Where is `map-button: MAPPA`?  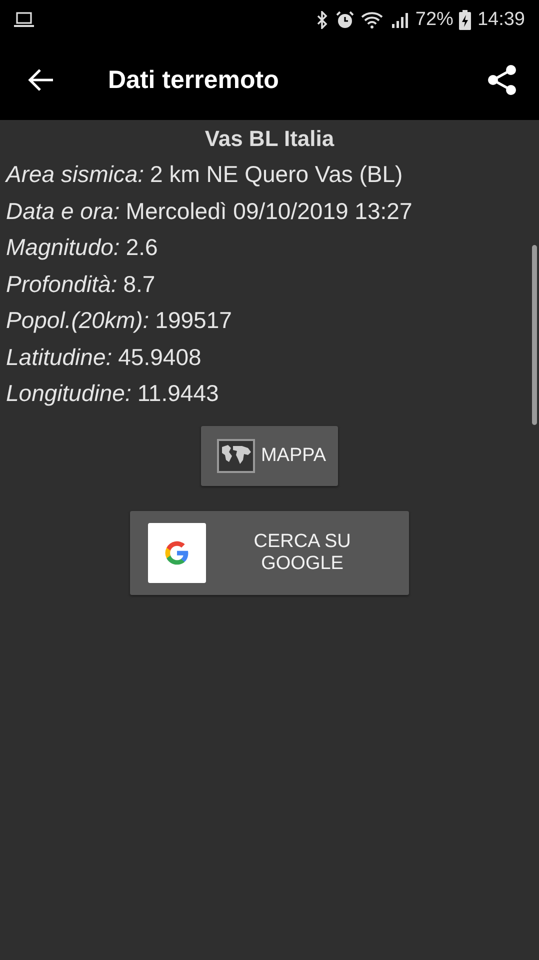 map-button: MAPPA is located at coordinates (269, 456).